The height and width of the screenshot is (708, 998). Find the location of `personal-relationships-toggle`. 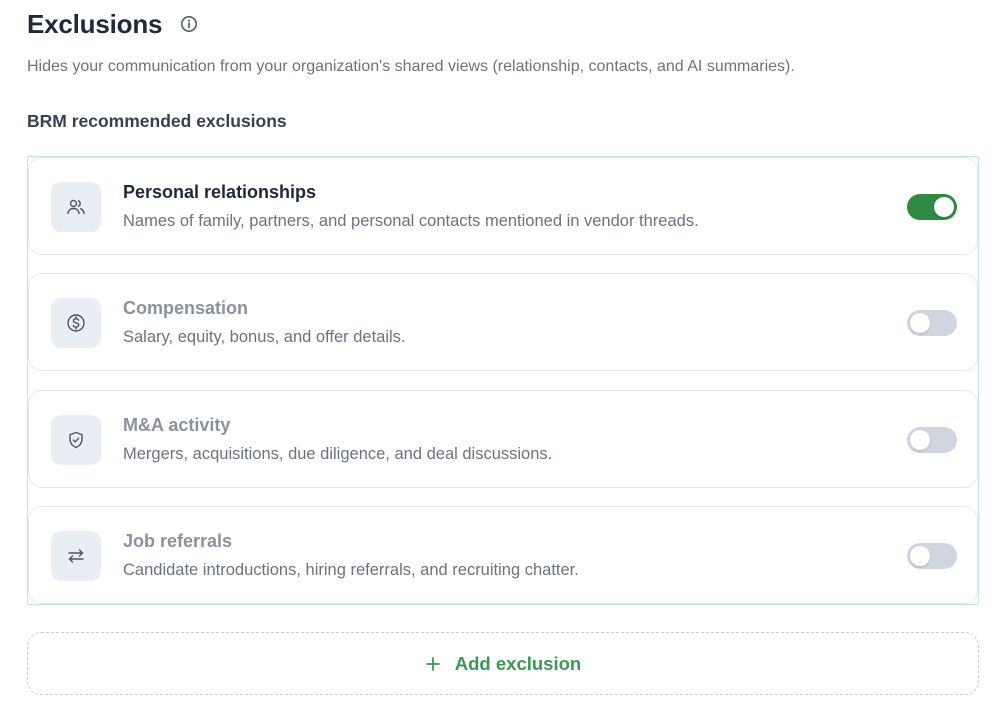

personal-relationships-toggle is located at coordinates (932, 207).